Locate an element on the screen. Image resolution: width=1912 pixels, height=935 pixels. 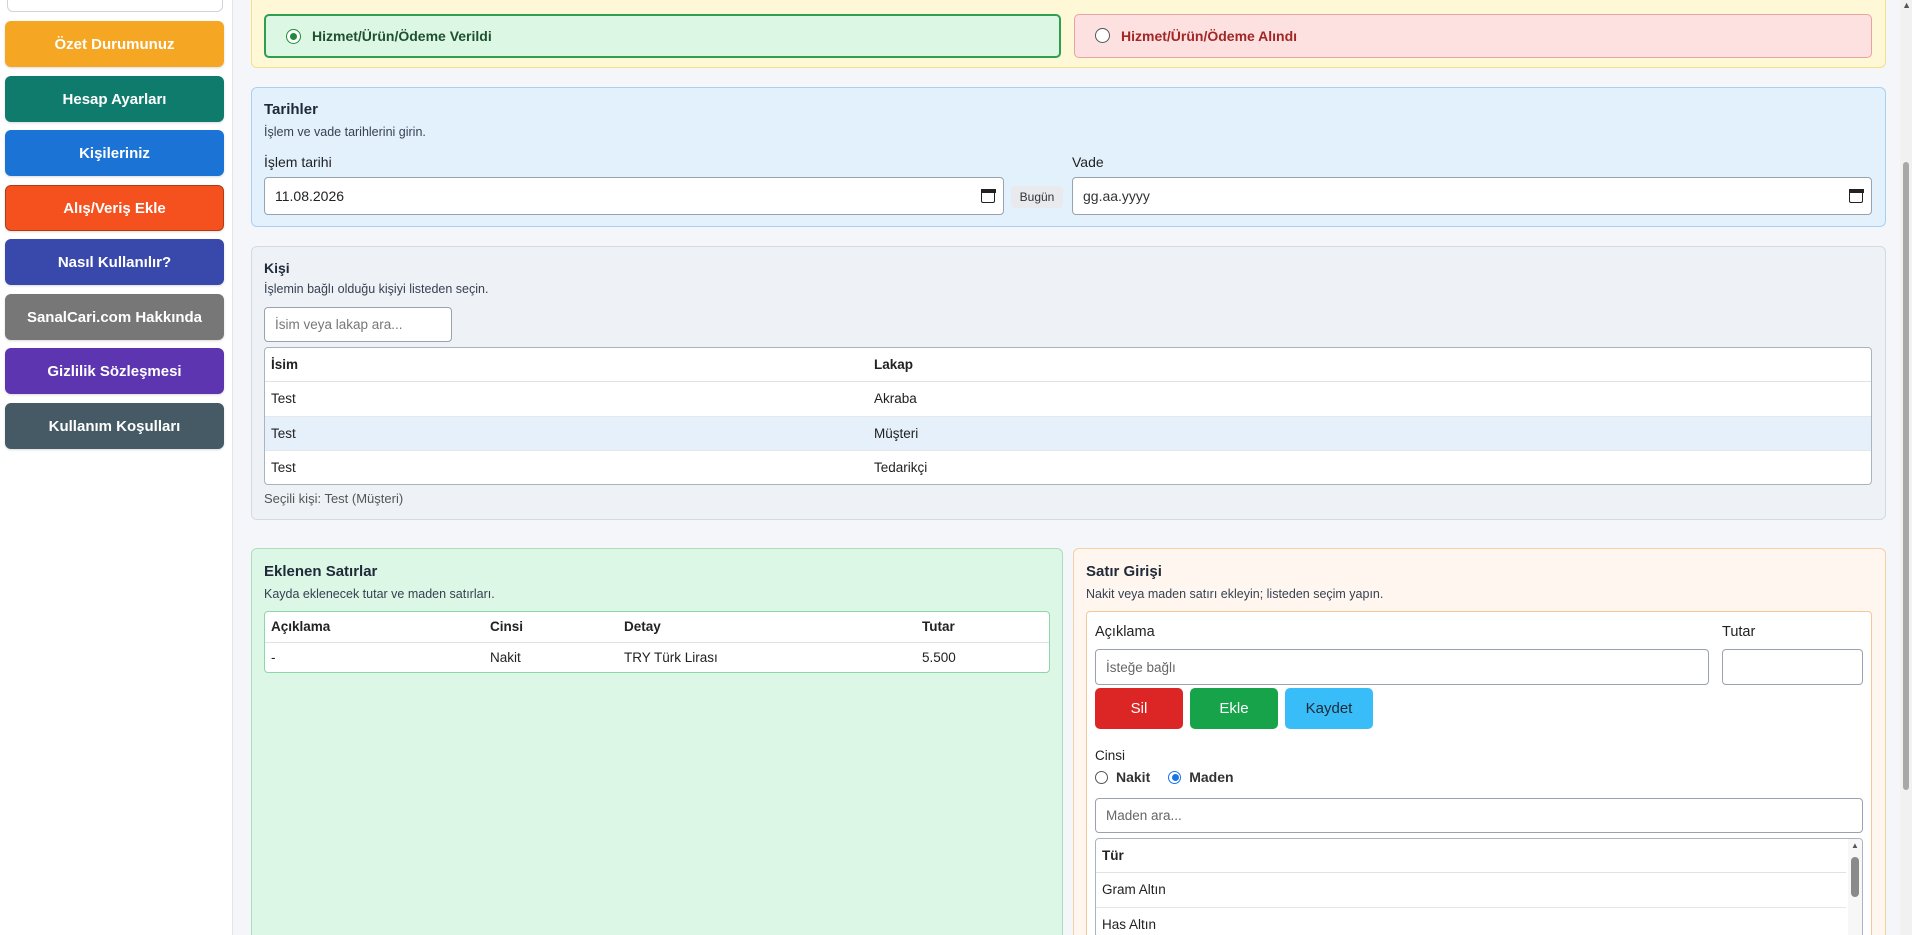
column-header-metal-type: Tür is located at coordinates (1471, 856).